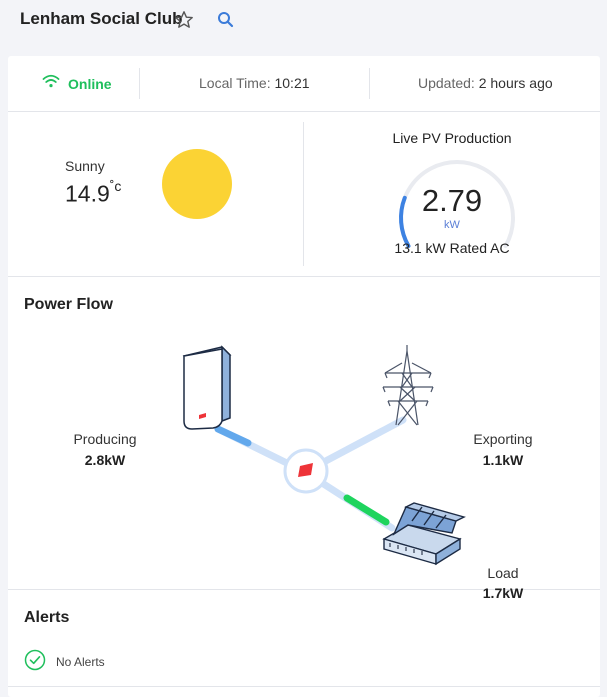  I want to click on pv-value: 2.79, so click(452, 200).